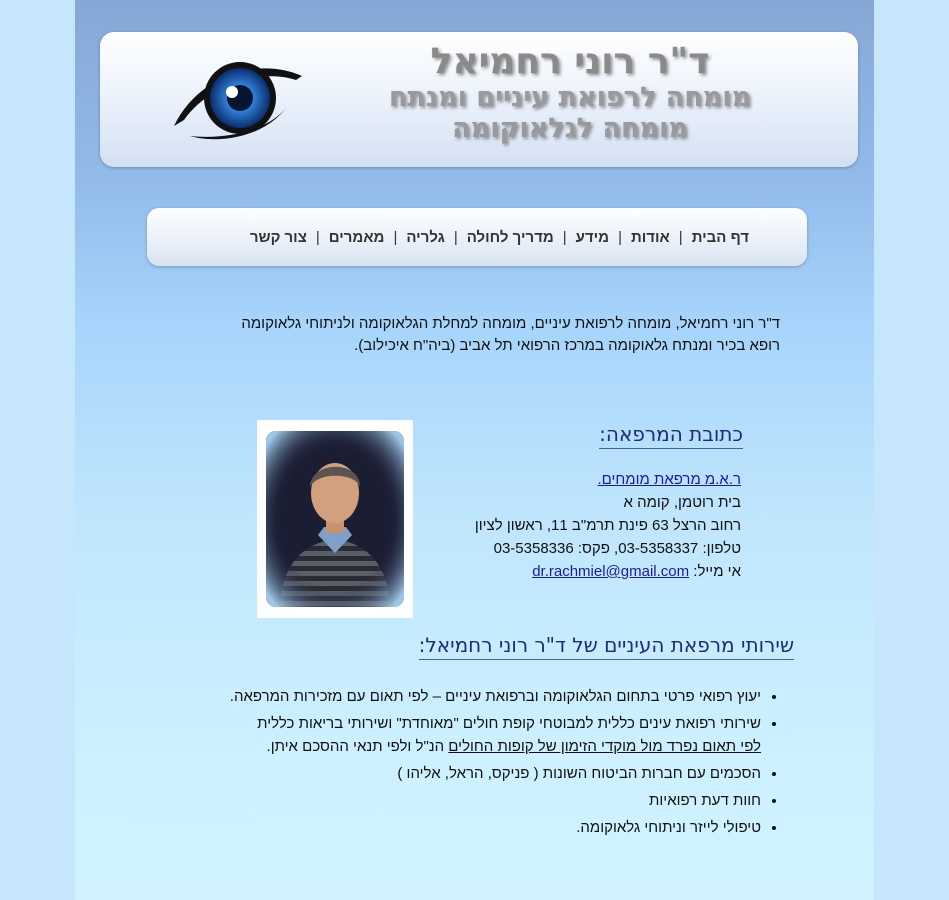 Image resolution: width=949 pixels, height=900 pixels. Describe the element at coordinates (570, 61) in the screenshot. I see `site-title: ד"ר רוני רחמיאל` at that location.